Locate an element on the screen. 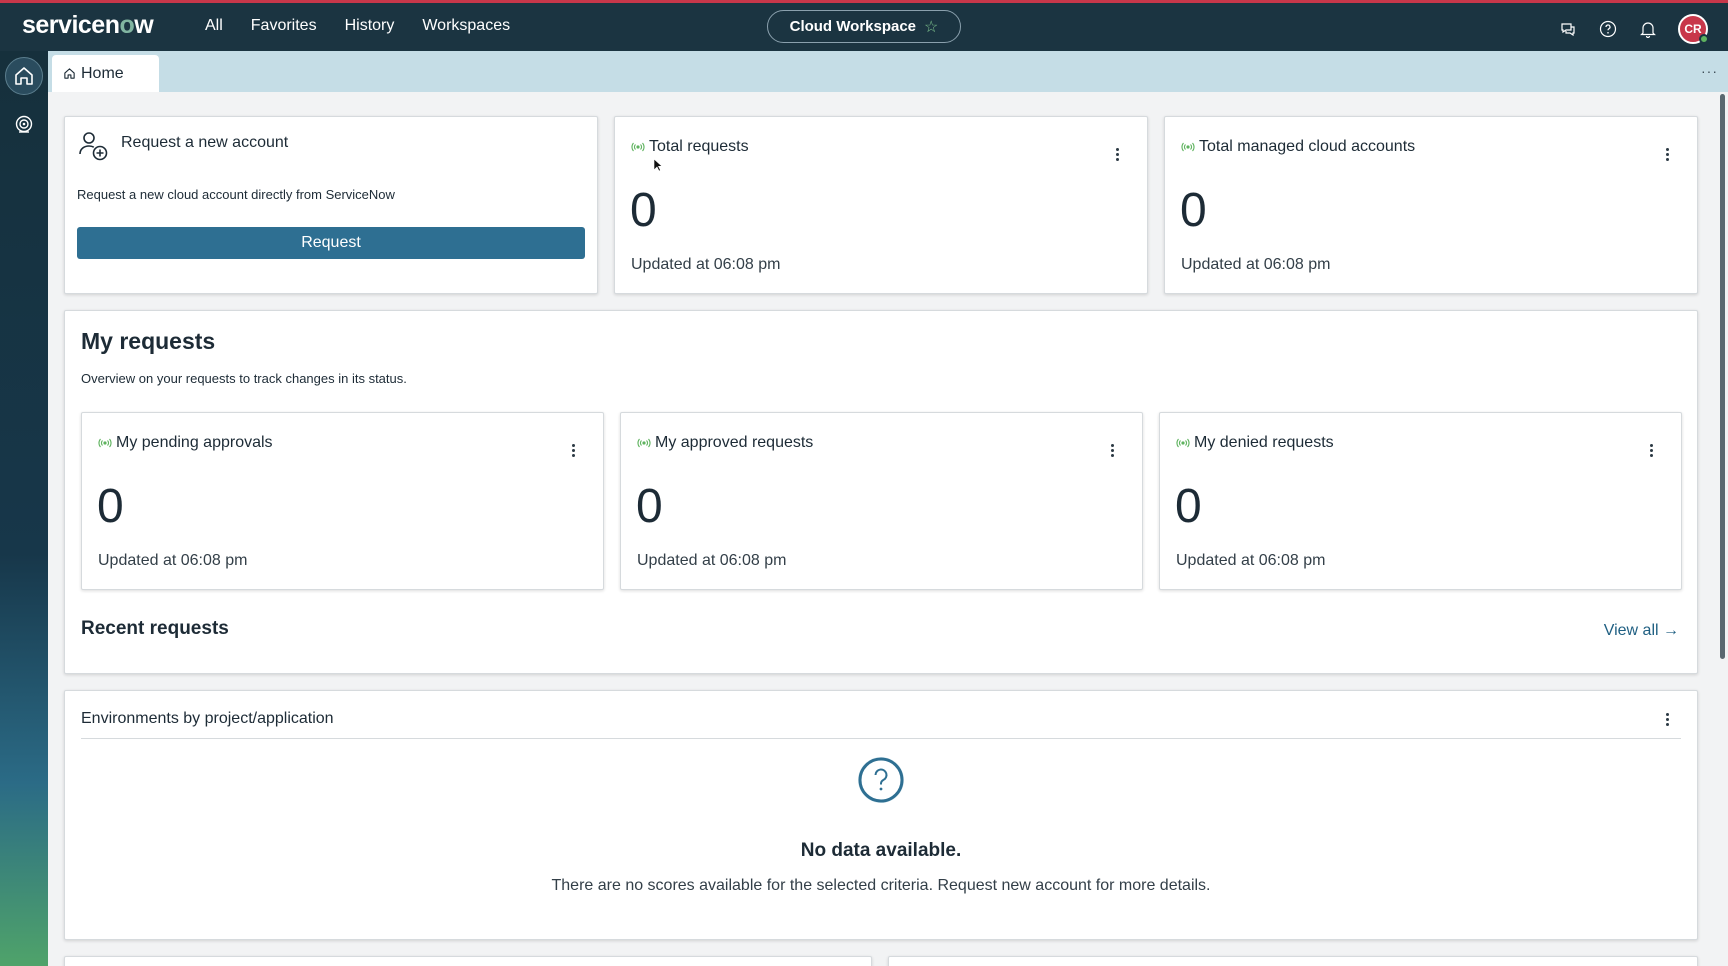 The width and height of the screenshot is (1728, 966). logo-text-o: o is located at coordinates (127, 25).